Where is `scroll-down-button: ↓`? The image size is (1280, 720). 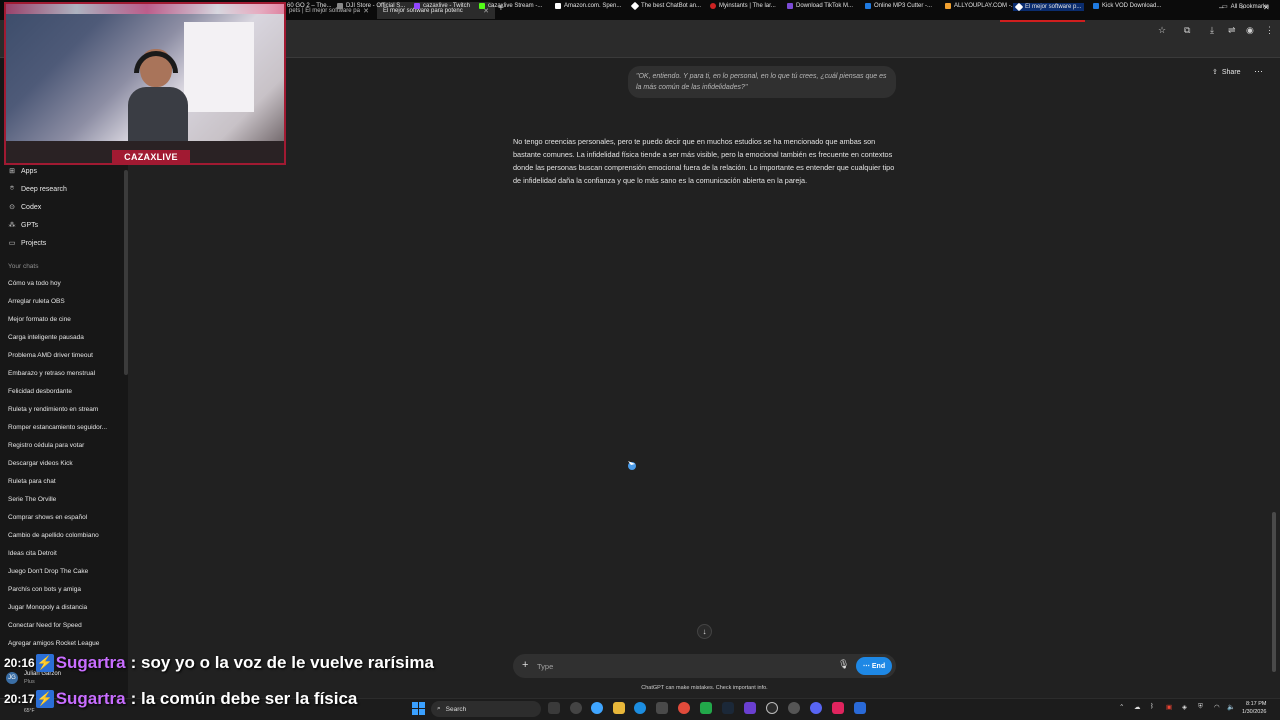 scroll-down-button: ↓ is located at coordinates (704, 631).